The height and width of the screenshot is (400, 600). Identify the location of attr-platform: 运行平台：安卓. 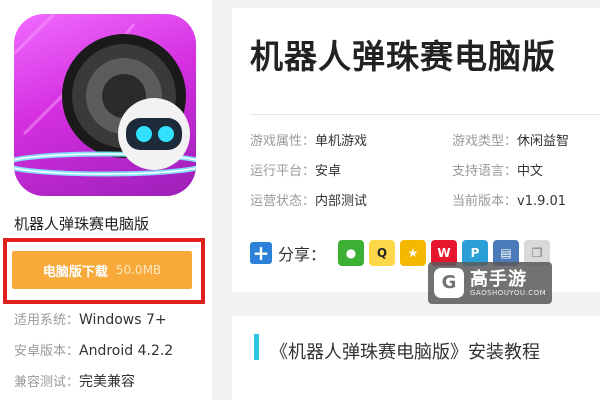
(295, 169).